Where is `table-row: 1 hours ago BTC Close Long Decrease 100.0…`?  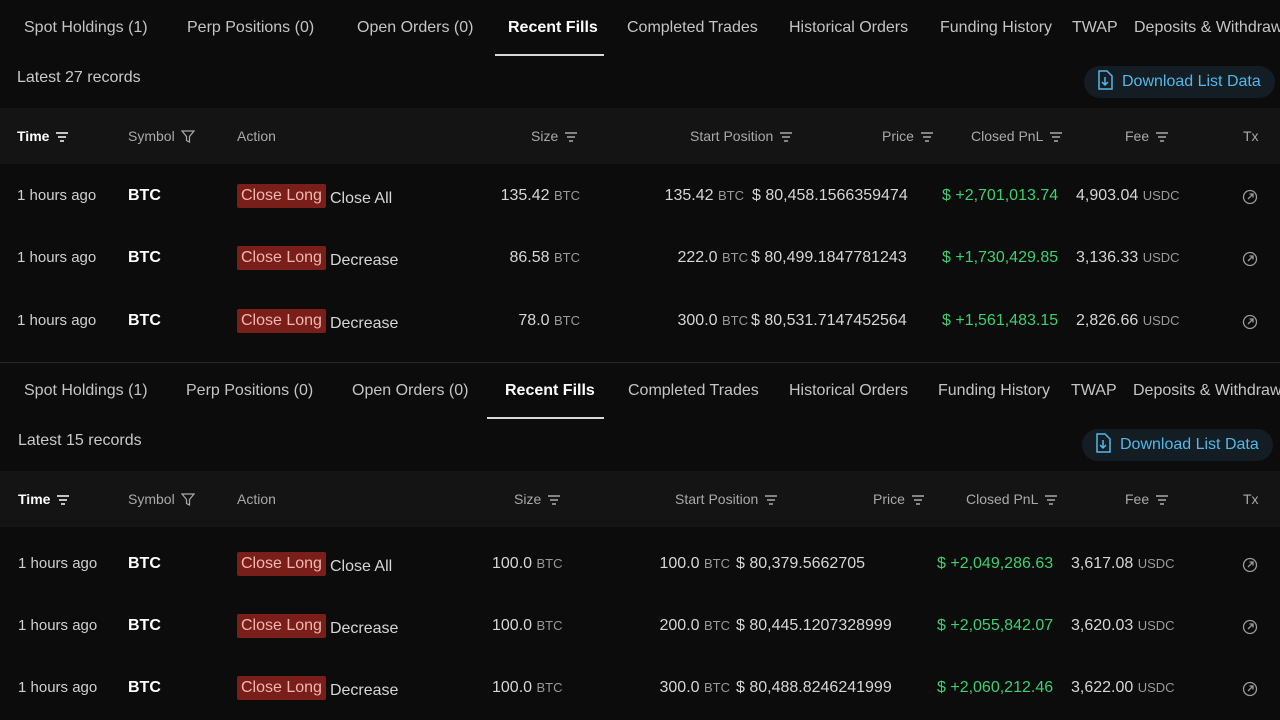
table-row: 1 hours ago BTC Close Long Decrease 100.0… is located at coordinates (640, 688).